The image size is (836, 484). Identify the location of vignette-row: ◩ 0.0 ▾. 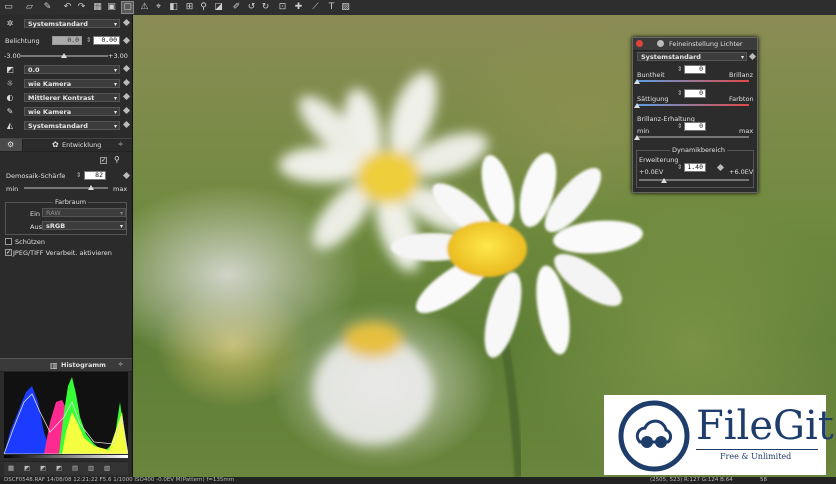
(66, 70).